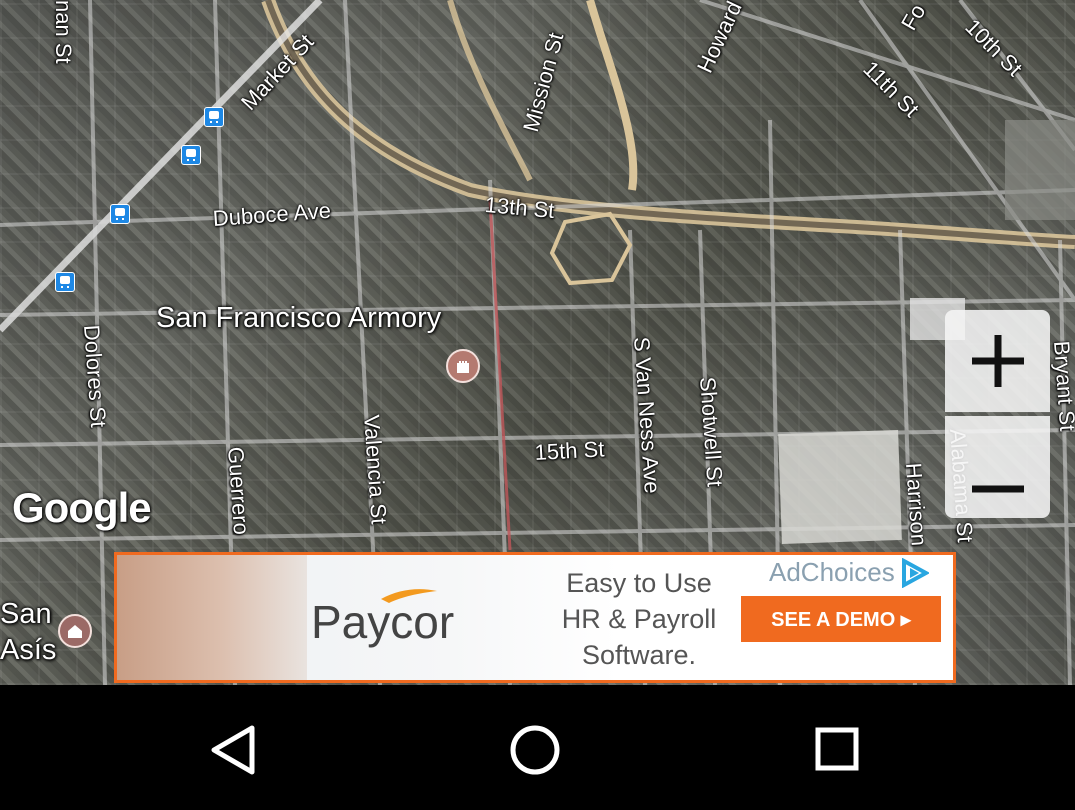  I want to click on ad-person-image, so click(212, 617).